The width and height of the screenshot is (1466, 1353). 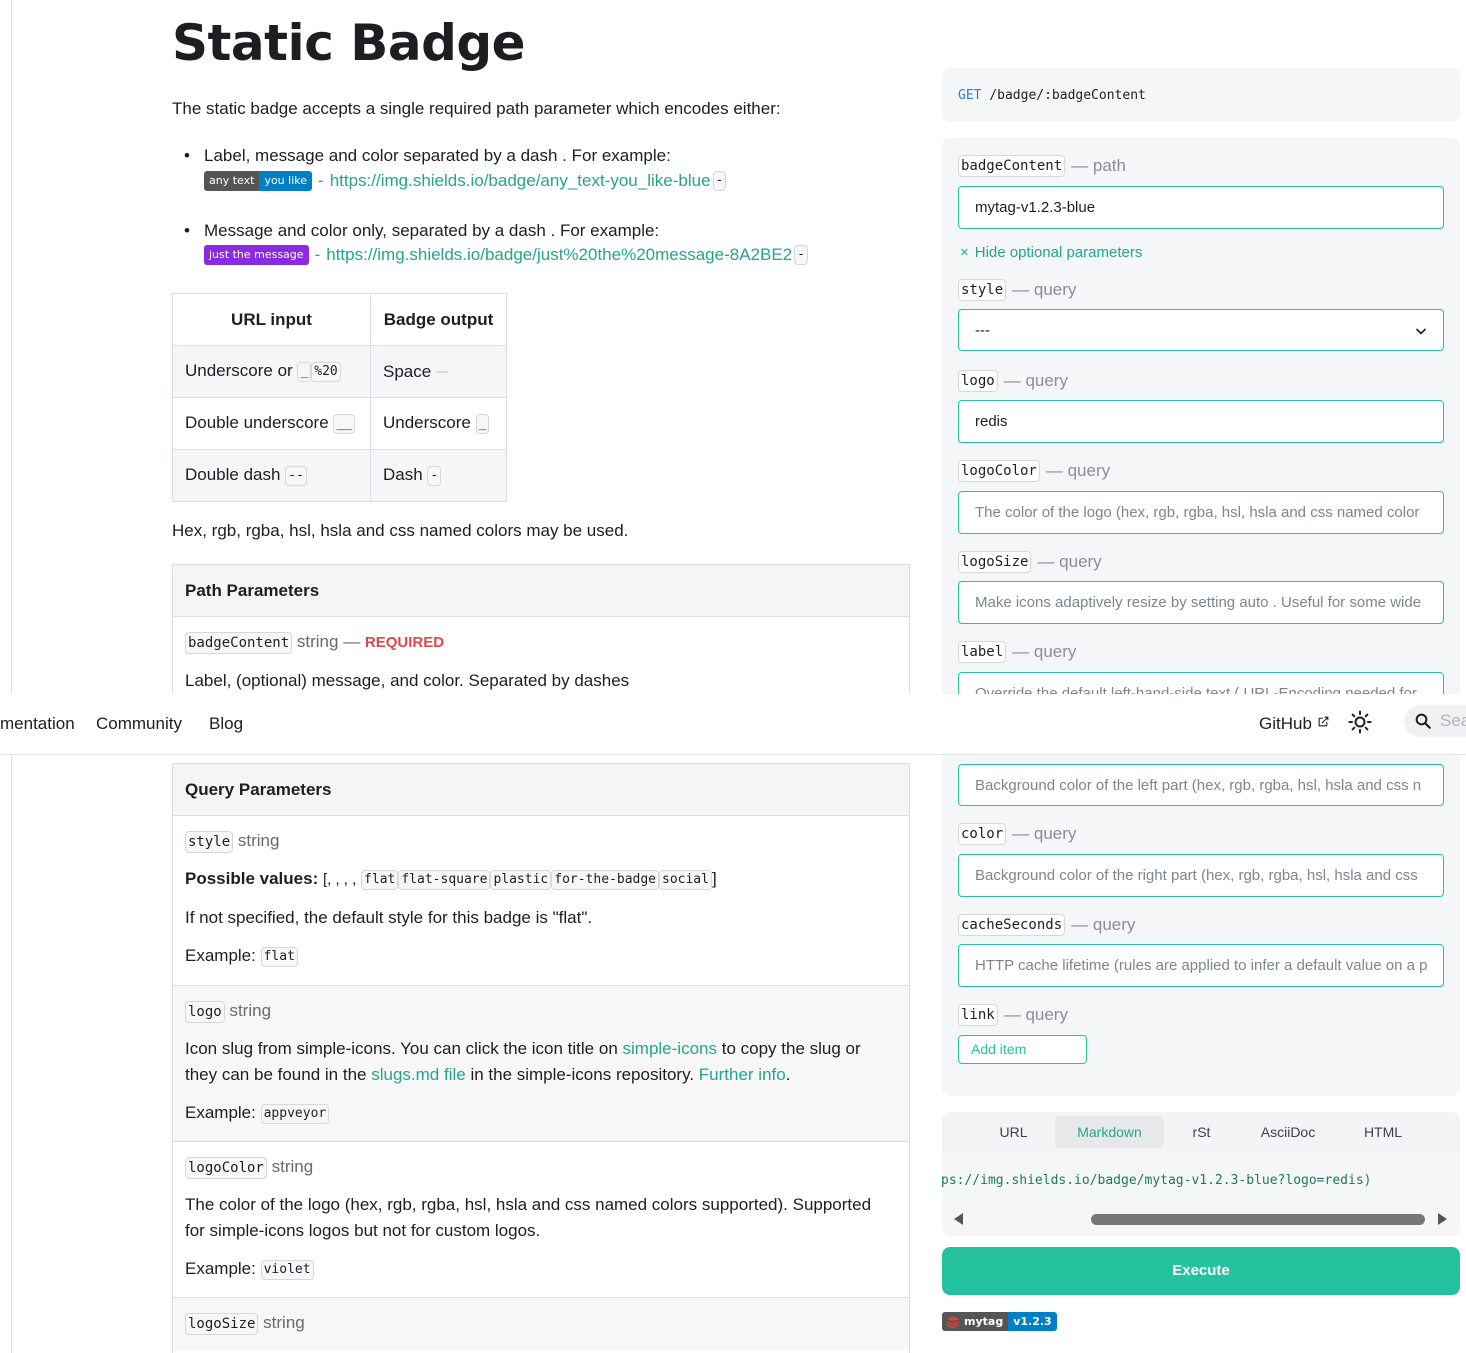 I want to click on top-navbar: mentation Community Blog GitHub Sea, so click(x=733, y=724).